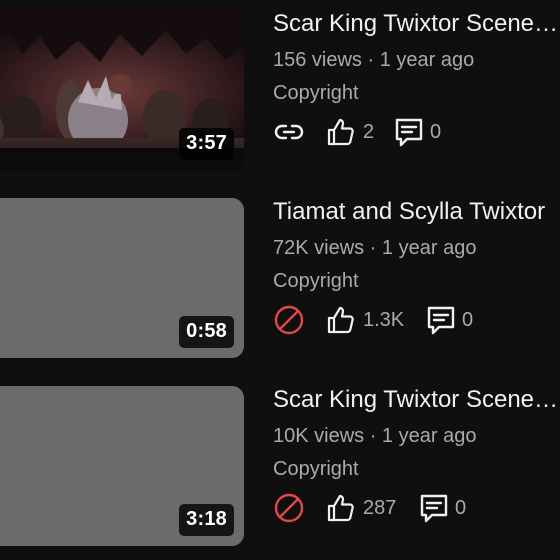 Image resolution: width=560 pixels, height=560 pixels. What do you see at coordinates (206, 332) in the screenshot?
I see `video-duration: 0:58` at bounding box center [206, 332].